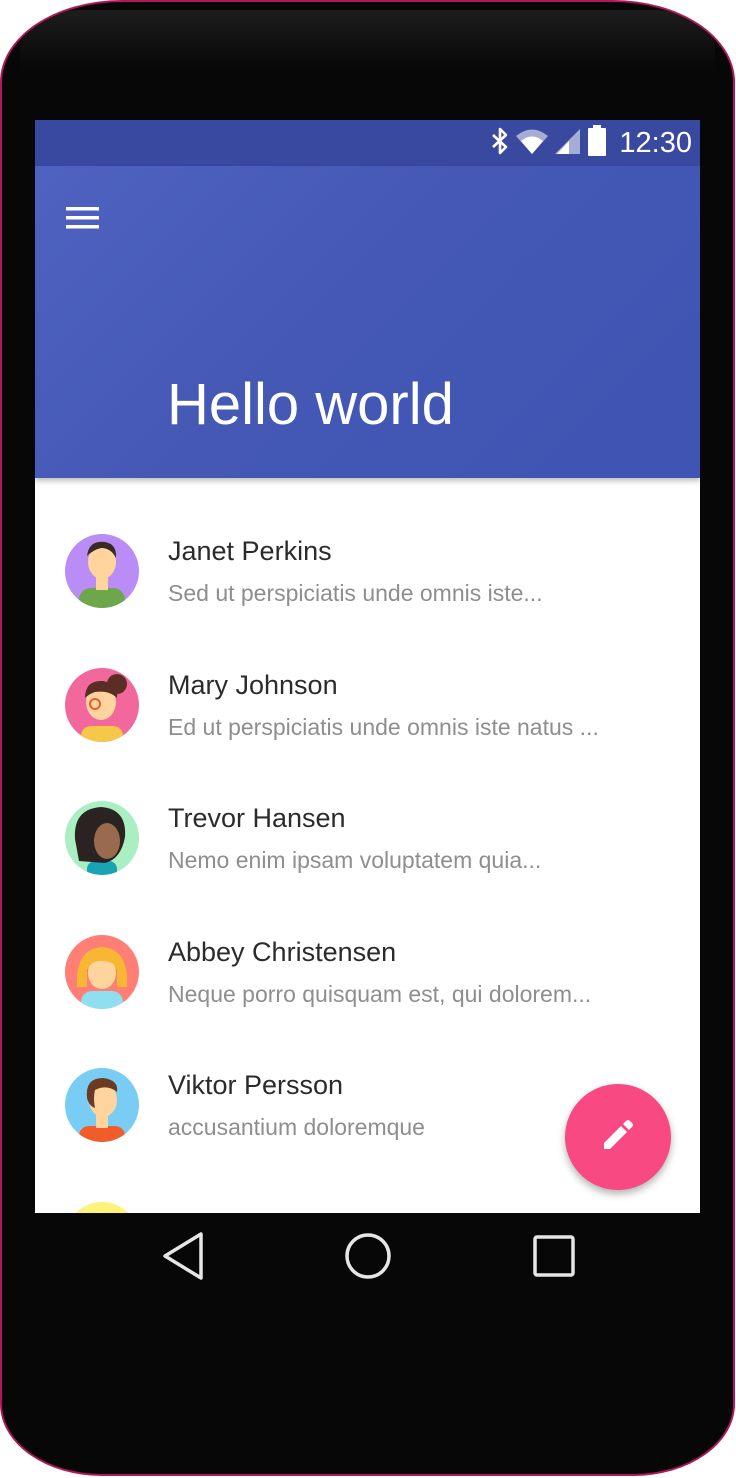  I want to click on wifi-icon, so click(532, 143).